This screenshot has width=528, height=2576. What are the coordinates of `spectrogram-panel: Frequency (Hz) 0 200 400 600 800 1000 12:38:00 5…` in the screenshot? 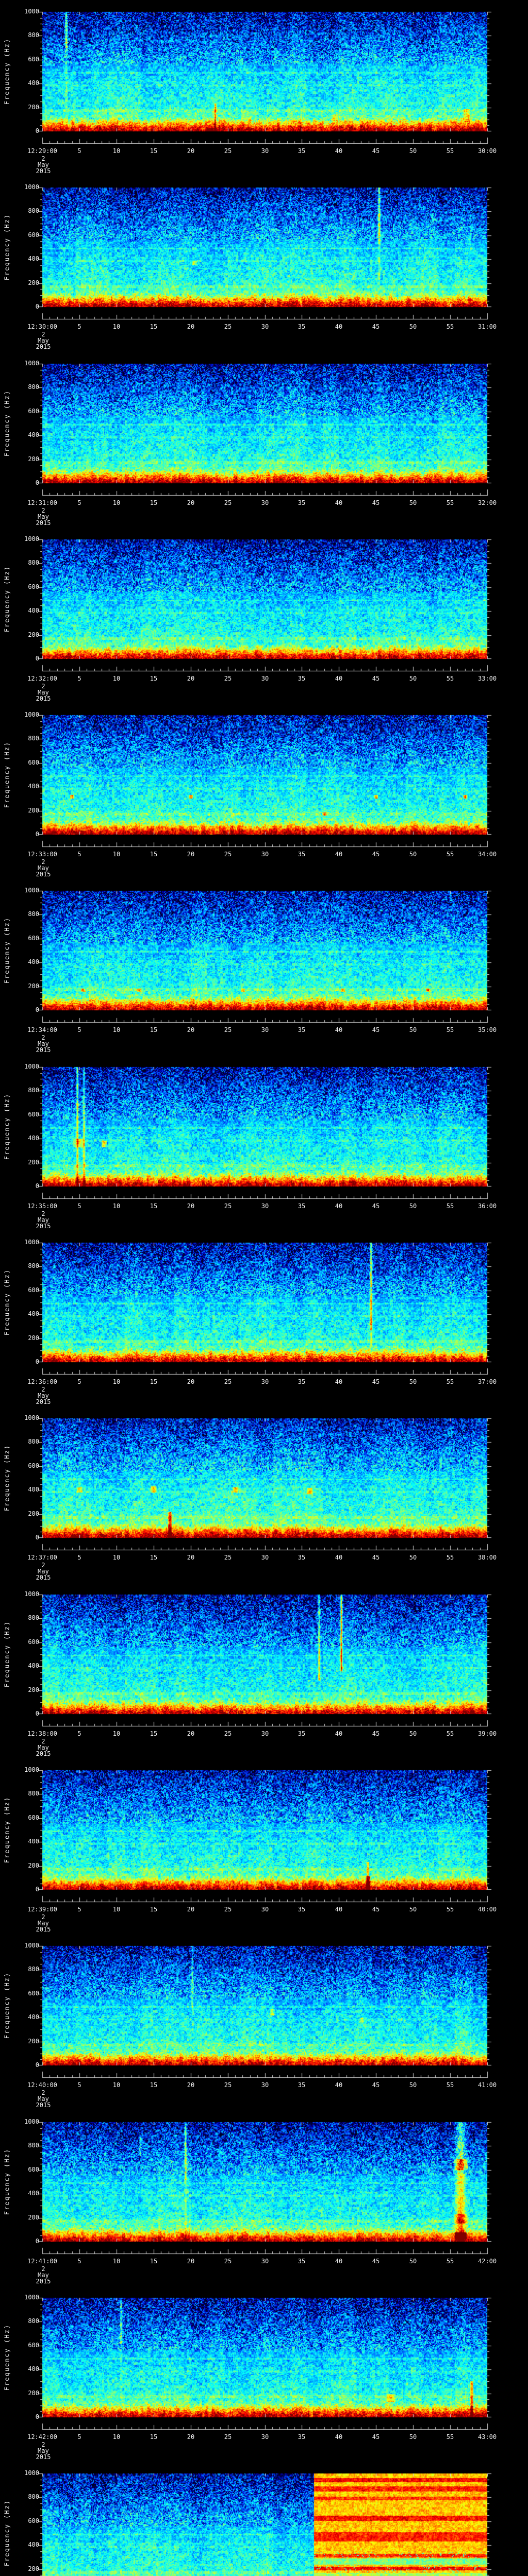 It's located at (264, 1671).